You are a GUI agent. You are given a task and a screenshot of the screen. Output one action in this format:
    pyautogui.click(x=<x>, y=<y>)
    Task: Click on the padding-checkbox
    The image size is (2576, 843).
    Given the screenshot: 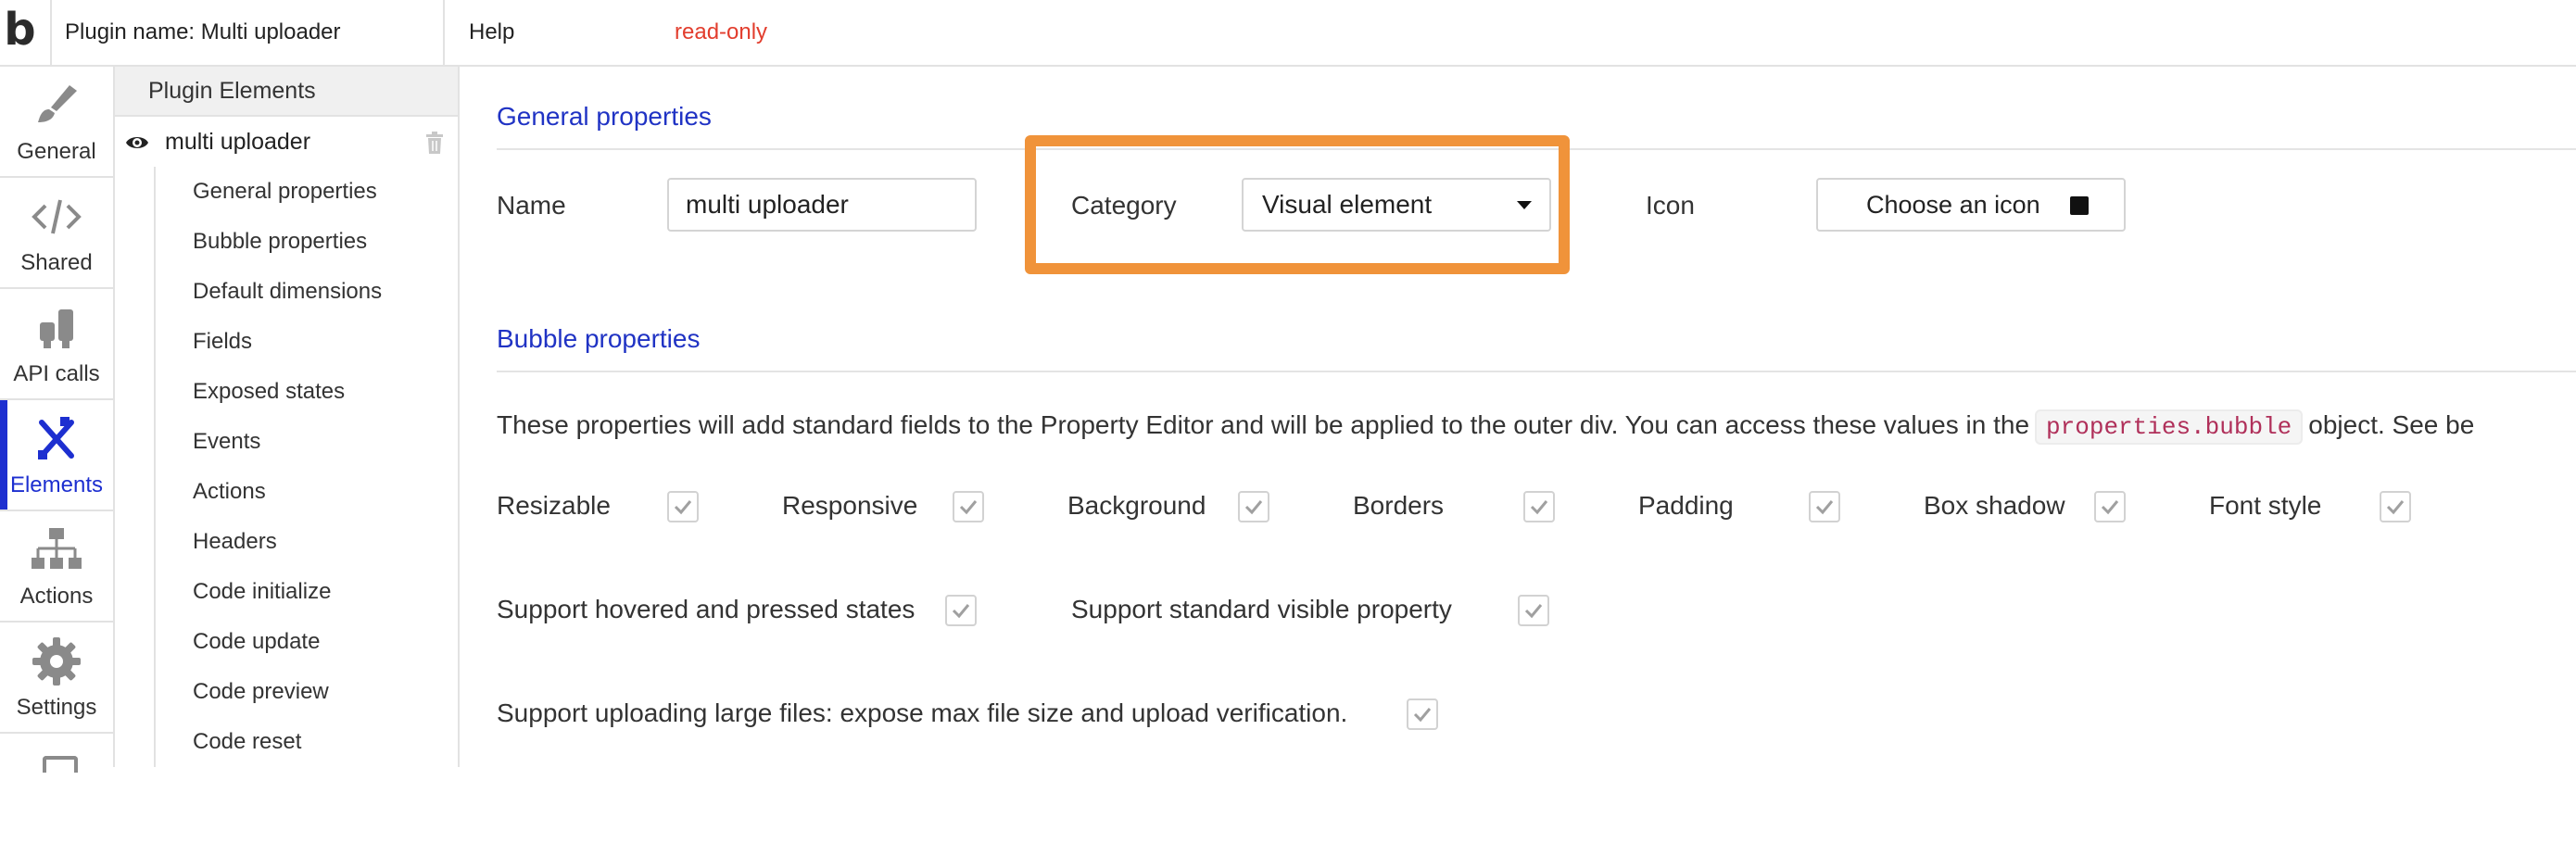 What is the action you would take?
    pyautogui.click(x=1825, y=507)
    